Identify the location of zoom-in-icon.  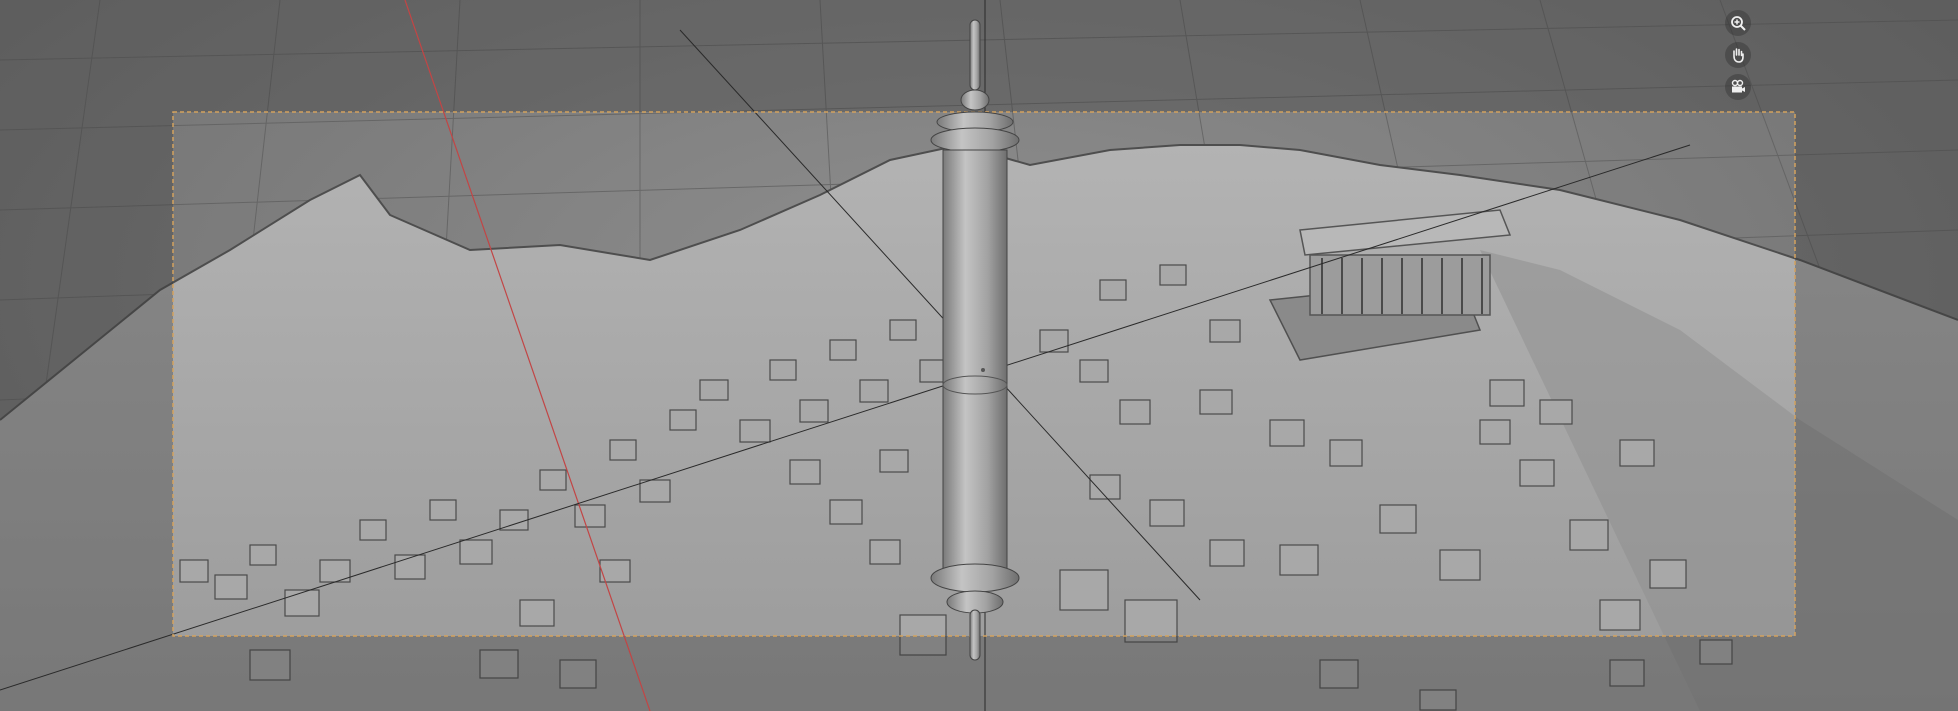
(1738, 23).